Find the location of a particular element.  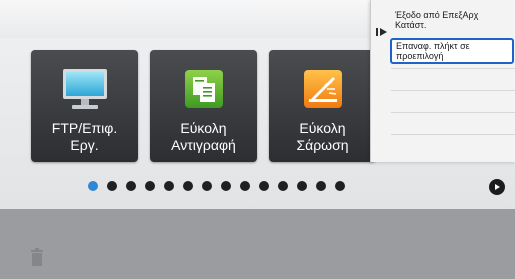

menu-item-reset-keys-default: Επαναφ. πλήκτ σε προεπιλογή is located at coordinates (452, 51).